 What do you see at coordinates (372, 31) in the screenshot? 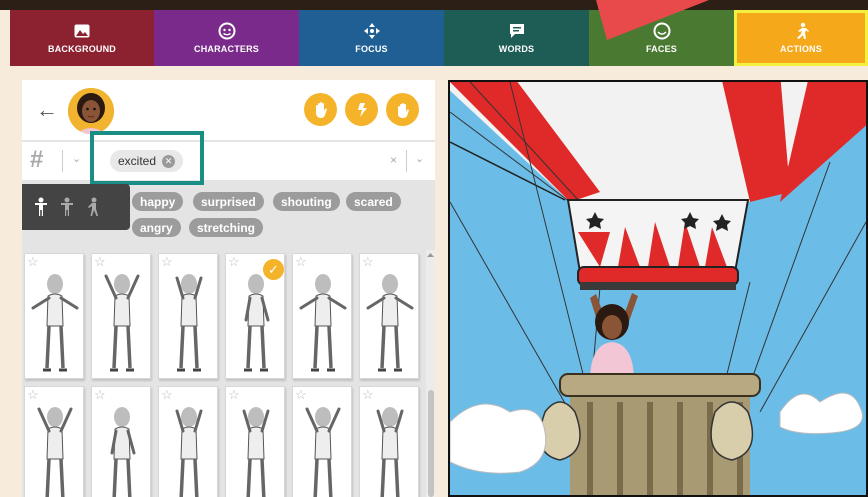
I see `move-arrows-icon` at bounding box center [372, 31].